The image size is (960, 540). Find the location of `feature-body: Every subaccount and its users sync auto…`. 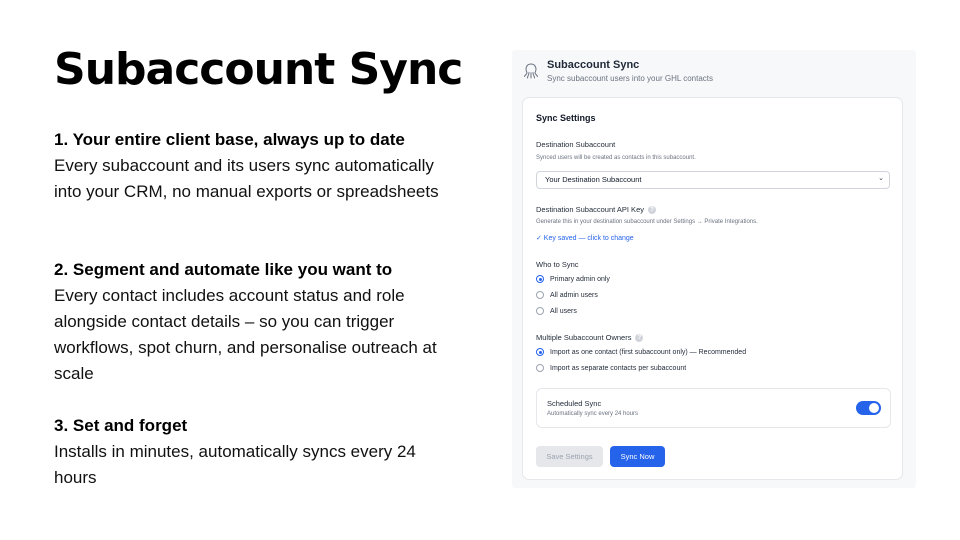

feature-body: Every subaccount and its users sync auto… is located at coordinates (246, 178).